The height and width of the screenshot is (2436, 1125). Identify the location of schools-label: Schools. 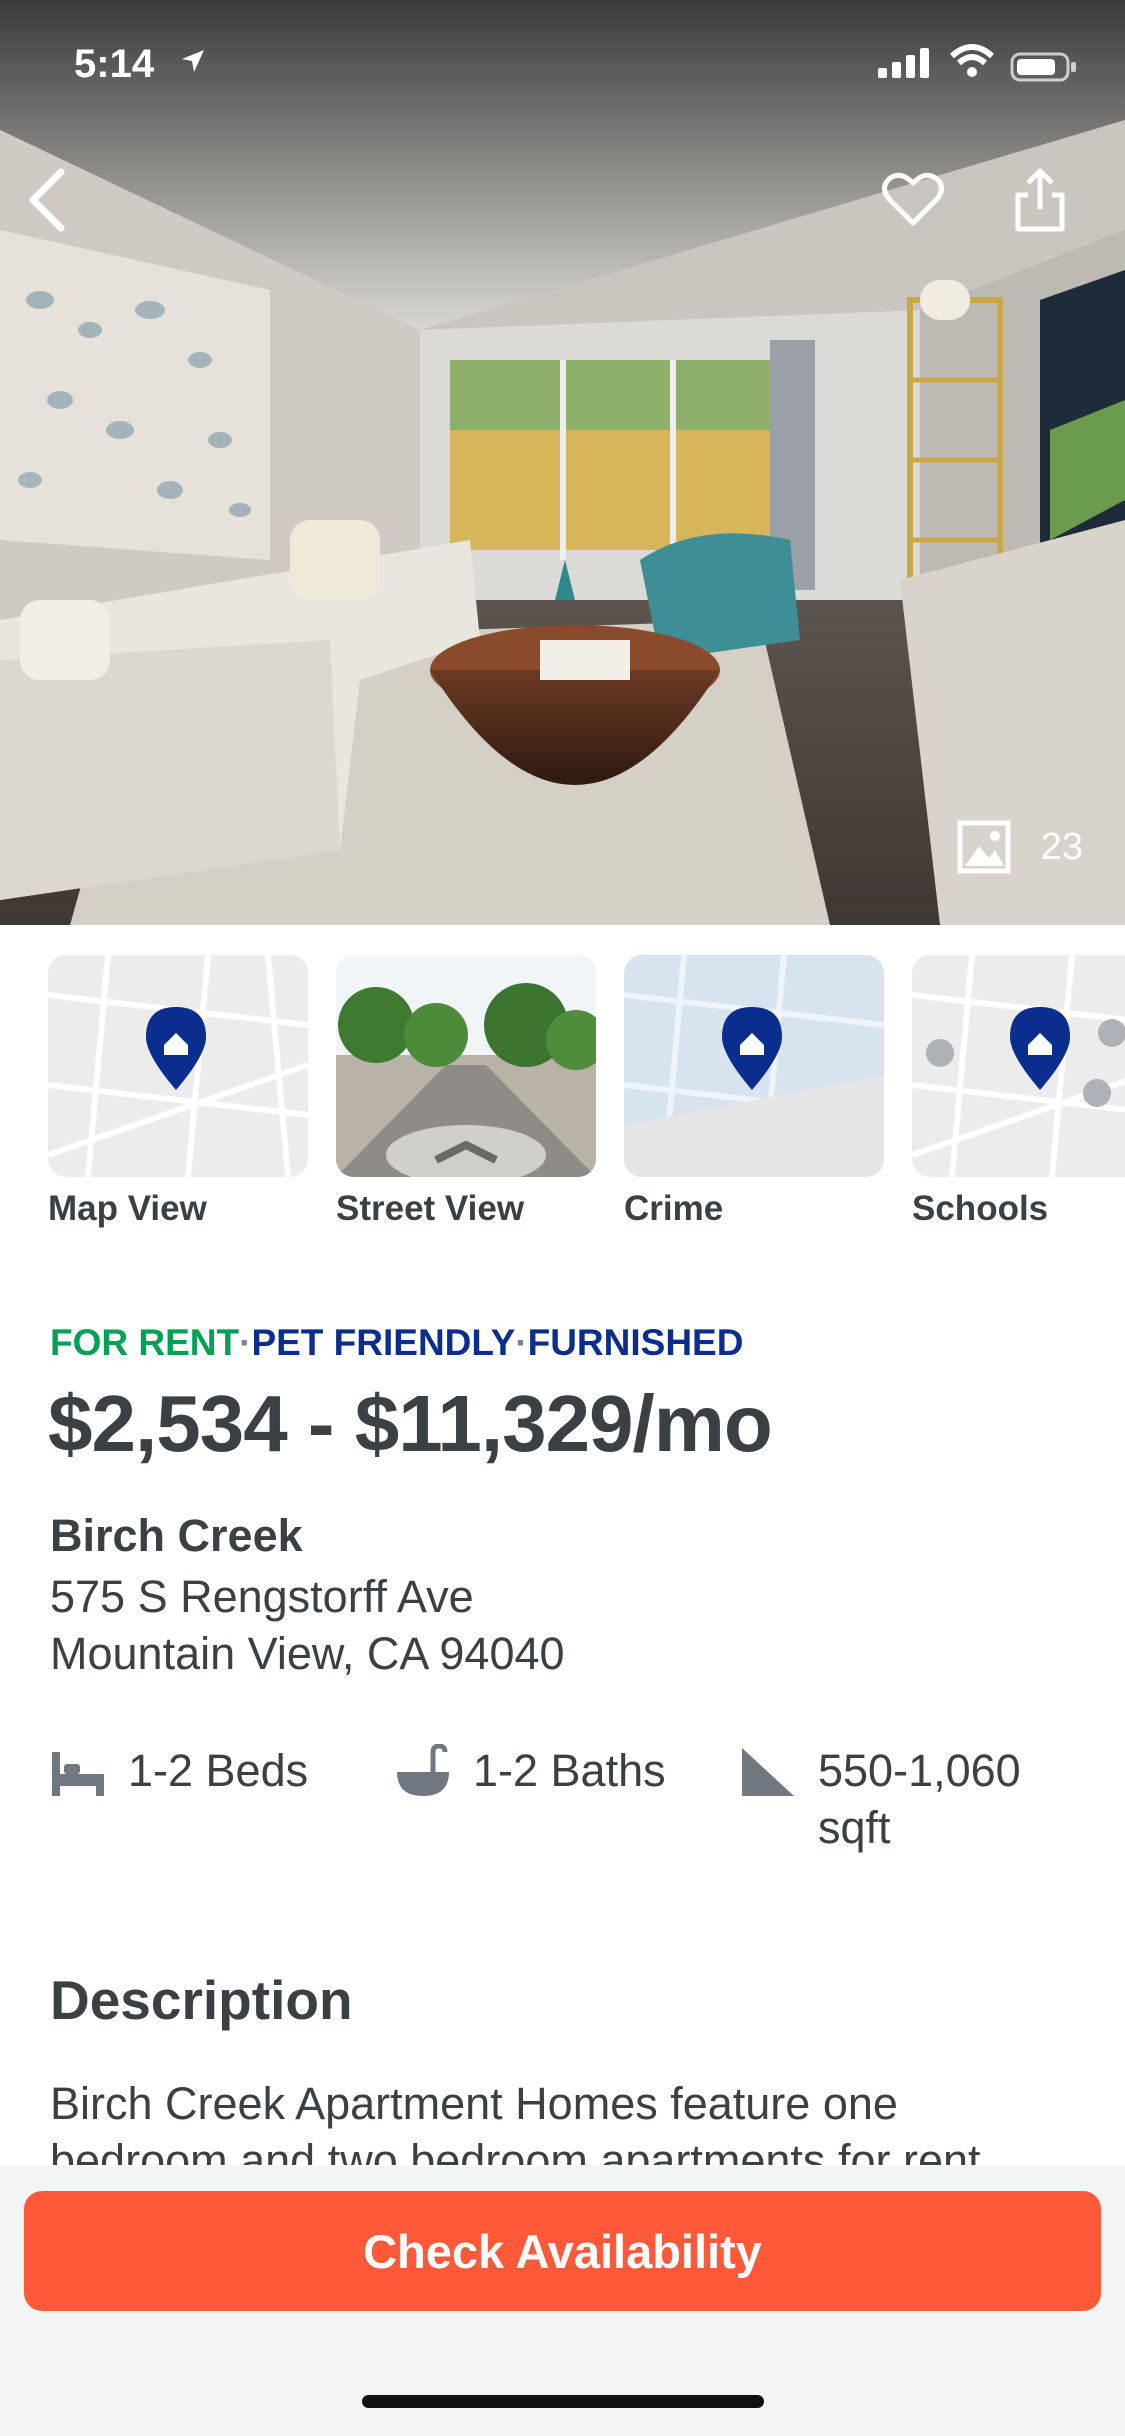
(980, 1208).